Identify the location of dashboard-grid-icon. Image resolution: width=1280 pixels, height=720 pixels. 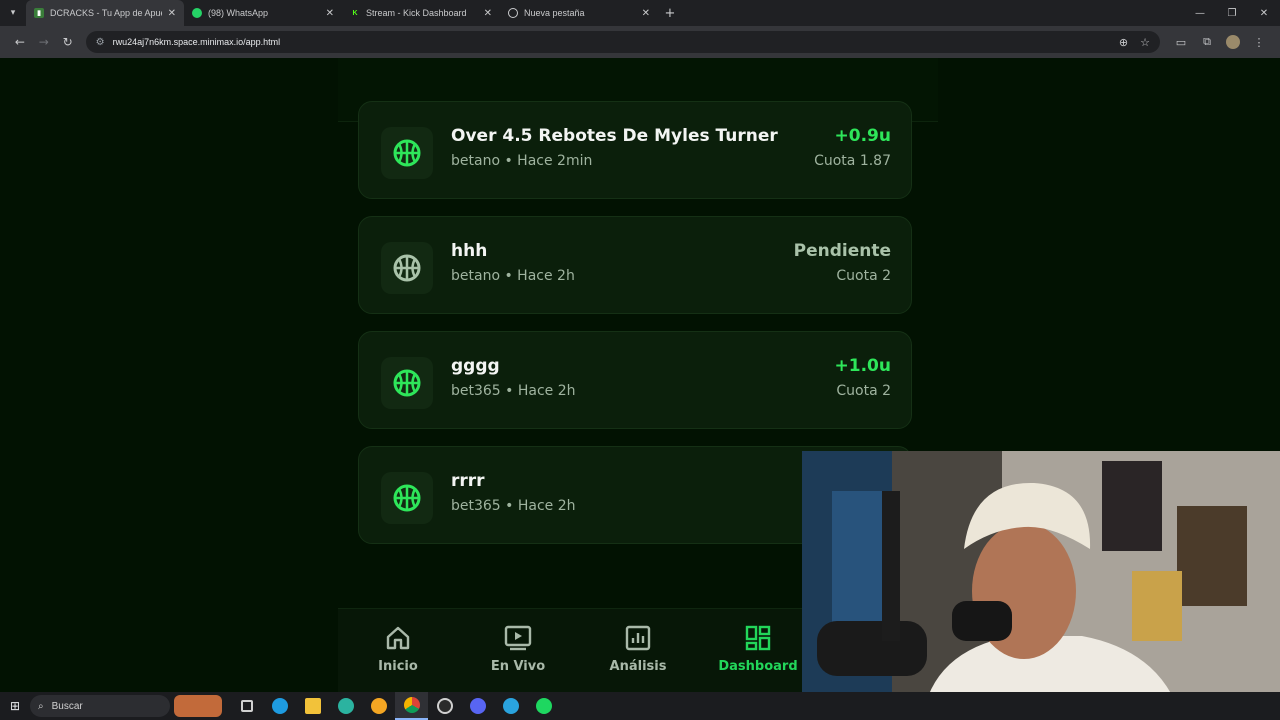
(758, 638).